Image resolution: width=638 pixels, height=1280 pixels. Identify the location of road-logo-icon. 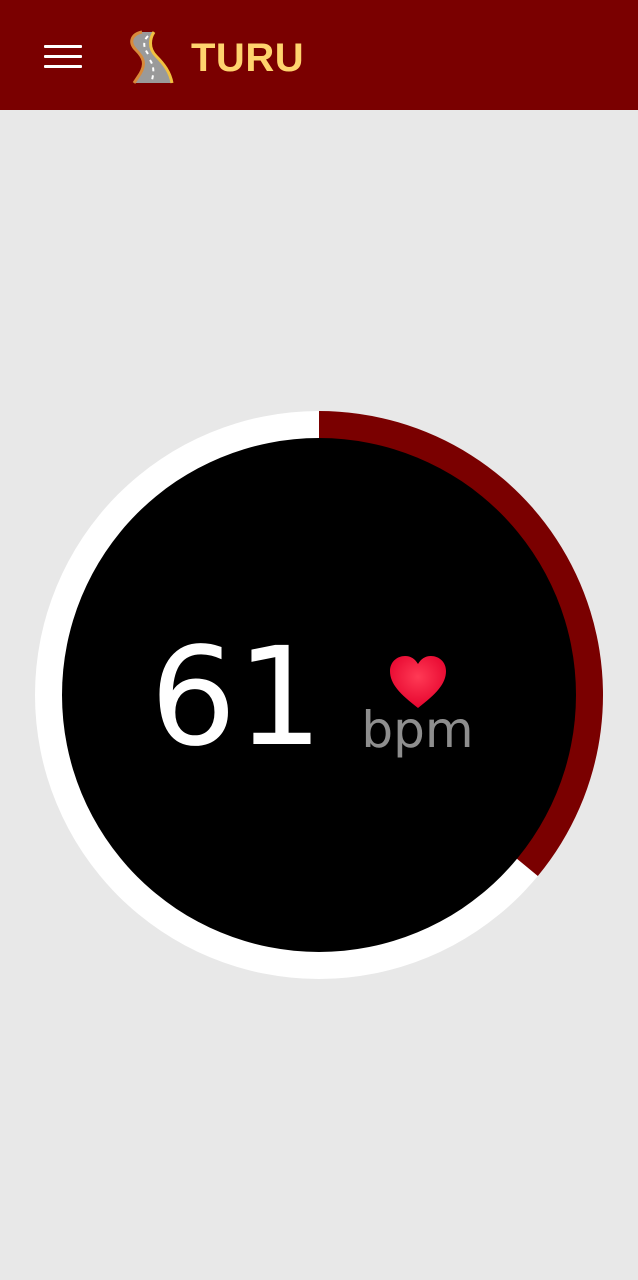
(152, 57).